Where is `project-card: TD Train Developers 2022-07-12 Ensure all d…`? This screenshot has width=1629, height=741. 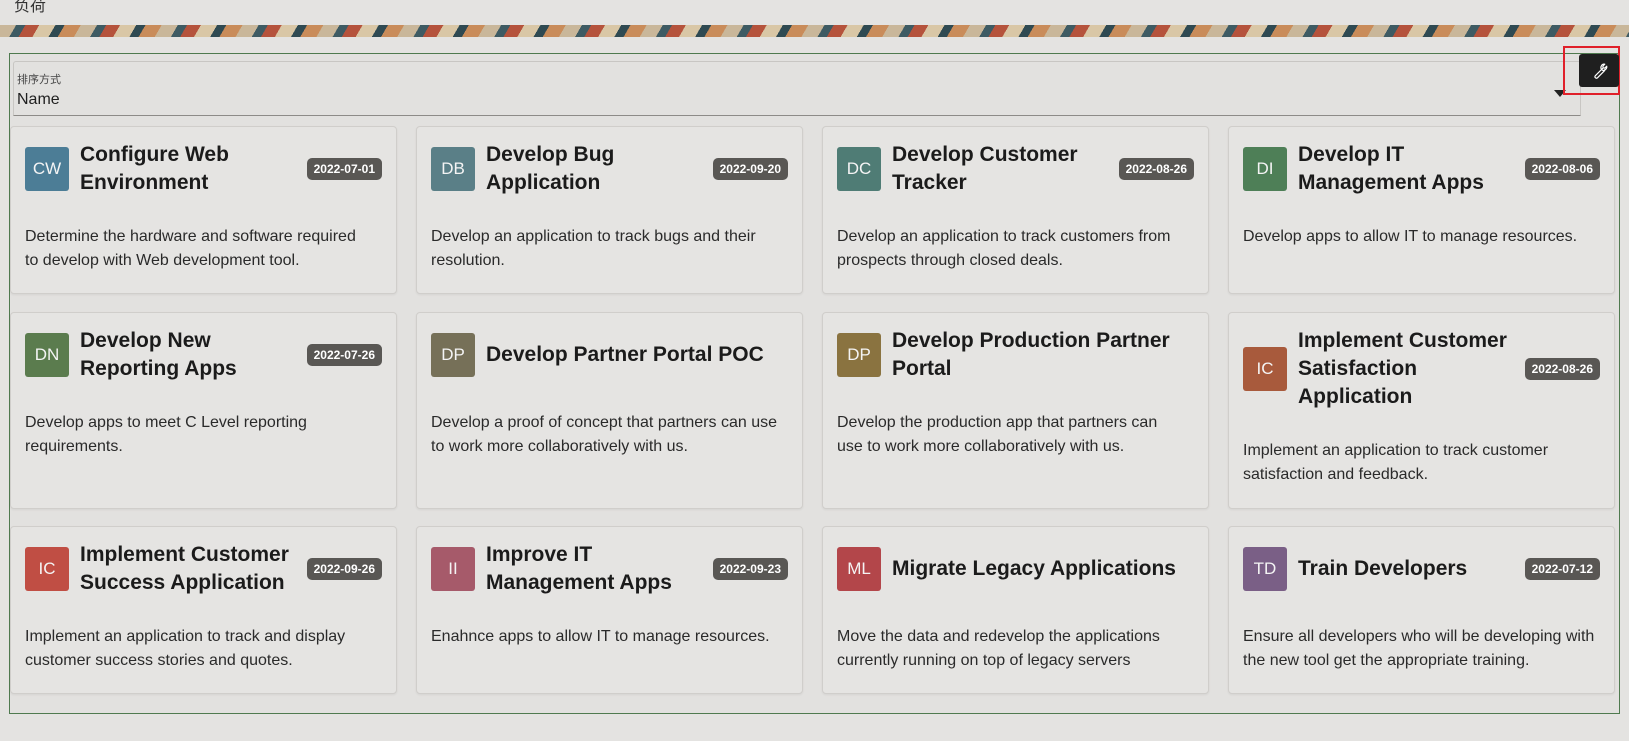
project-card: TD Train Developers 2022-07-12 Ensure all d… is located at coordinates (1421, 610).